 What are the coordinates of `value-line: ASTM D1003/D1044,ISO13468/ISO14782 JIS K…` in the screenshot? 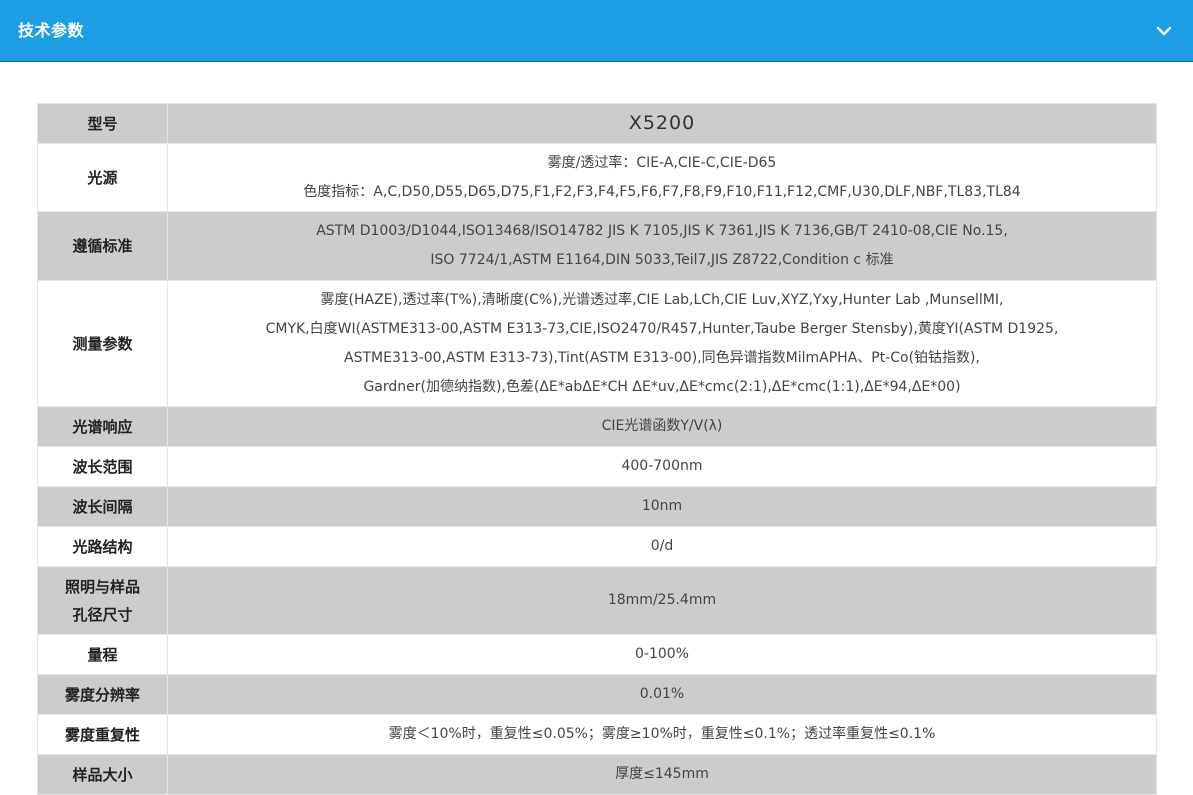 It's located at (662, 231).